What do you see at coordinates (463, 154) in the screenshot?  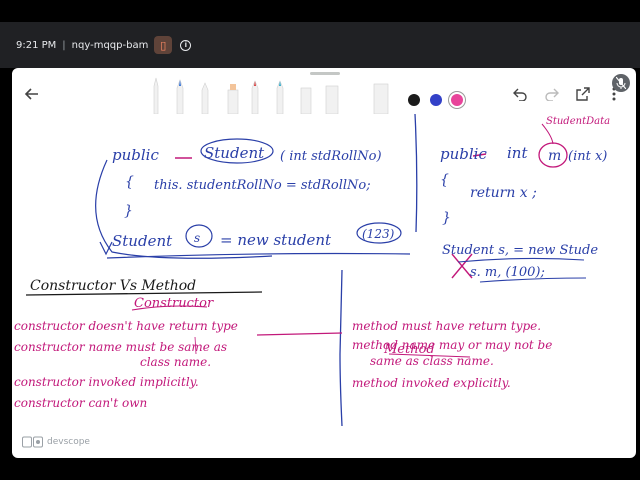 I see `method-keyword: public` at bounding box center [463, 154].